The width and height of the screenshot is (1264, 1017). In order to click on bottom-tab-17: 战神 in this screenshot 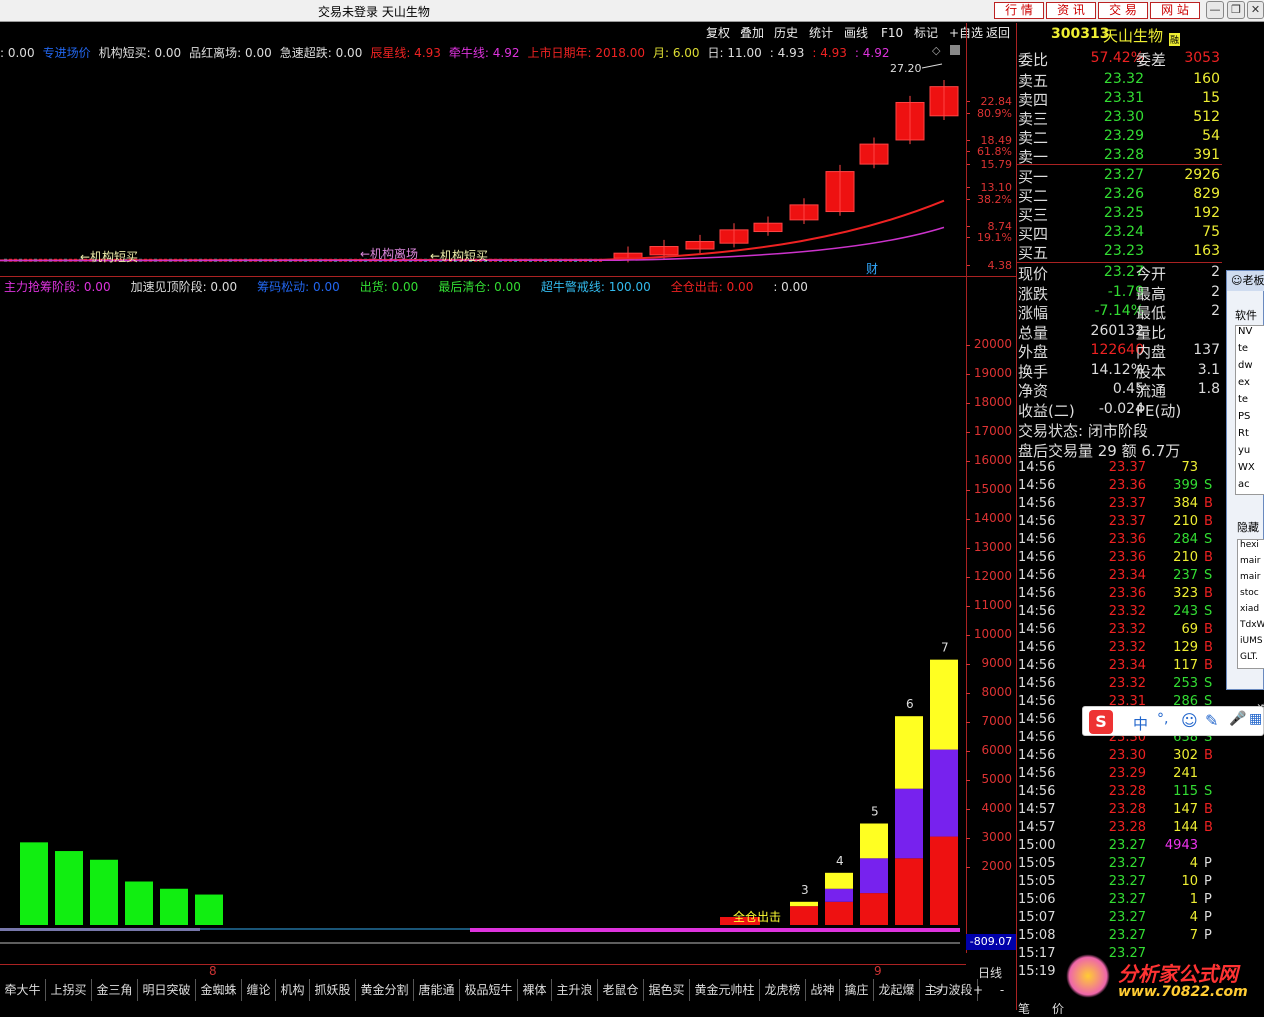, I will do `click(823, 990)`.